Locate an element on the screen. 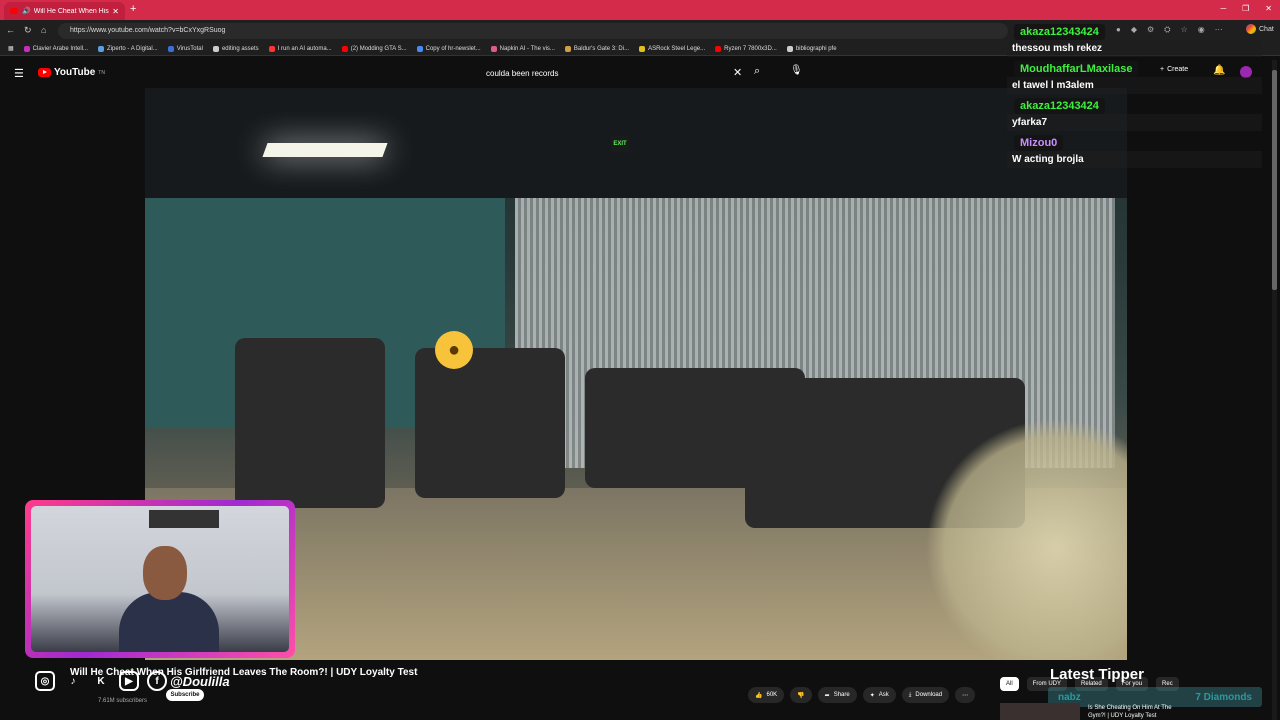 The image size is (1280, 720). subscribe-button: Subscribe is located at coordinates (185, 695).